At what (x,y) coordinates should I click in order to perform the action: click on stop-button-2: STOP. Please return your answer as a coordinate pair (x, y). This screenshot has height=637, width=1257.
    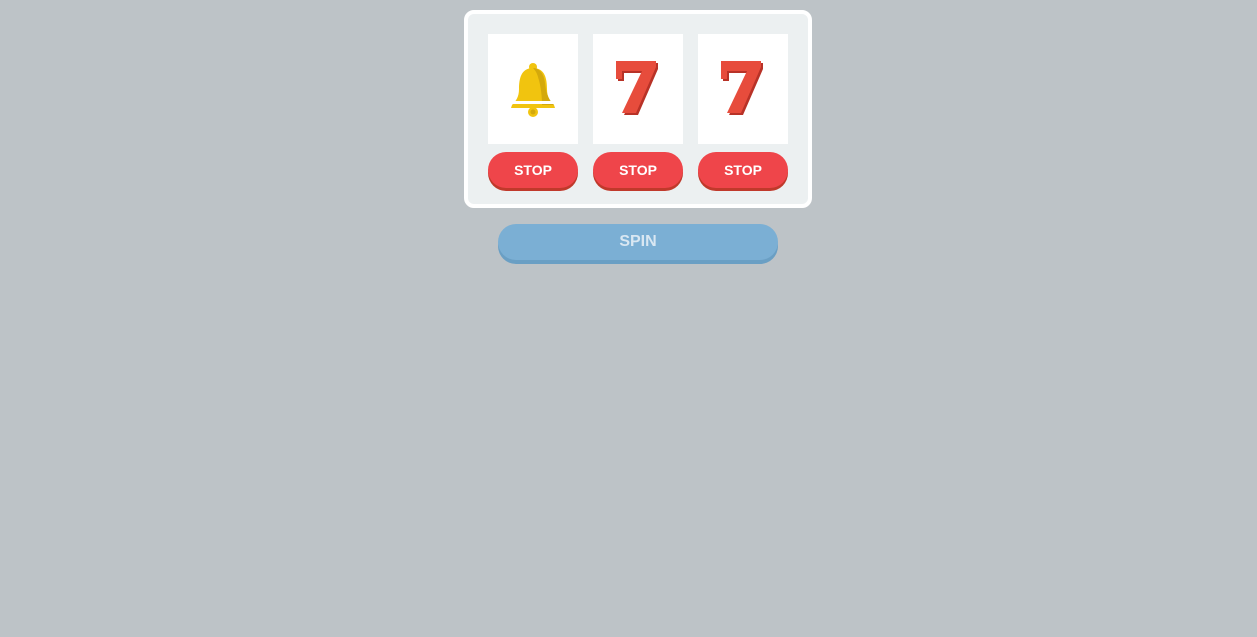
    Looking at the image, I should click on (638, 170).